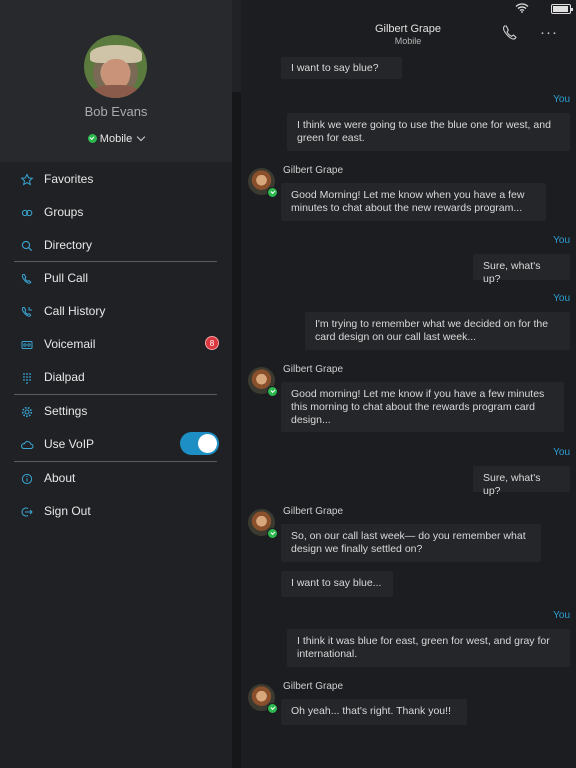 The height and width of the screenshot is (768, 576). I want to click on chat-contact-subtitle: Mobile, so click(408, 41).